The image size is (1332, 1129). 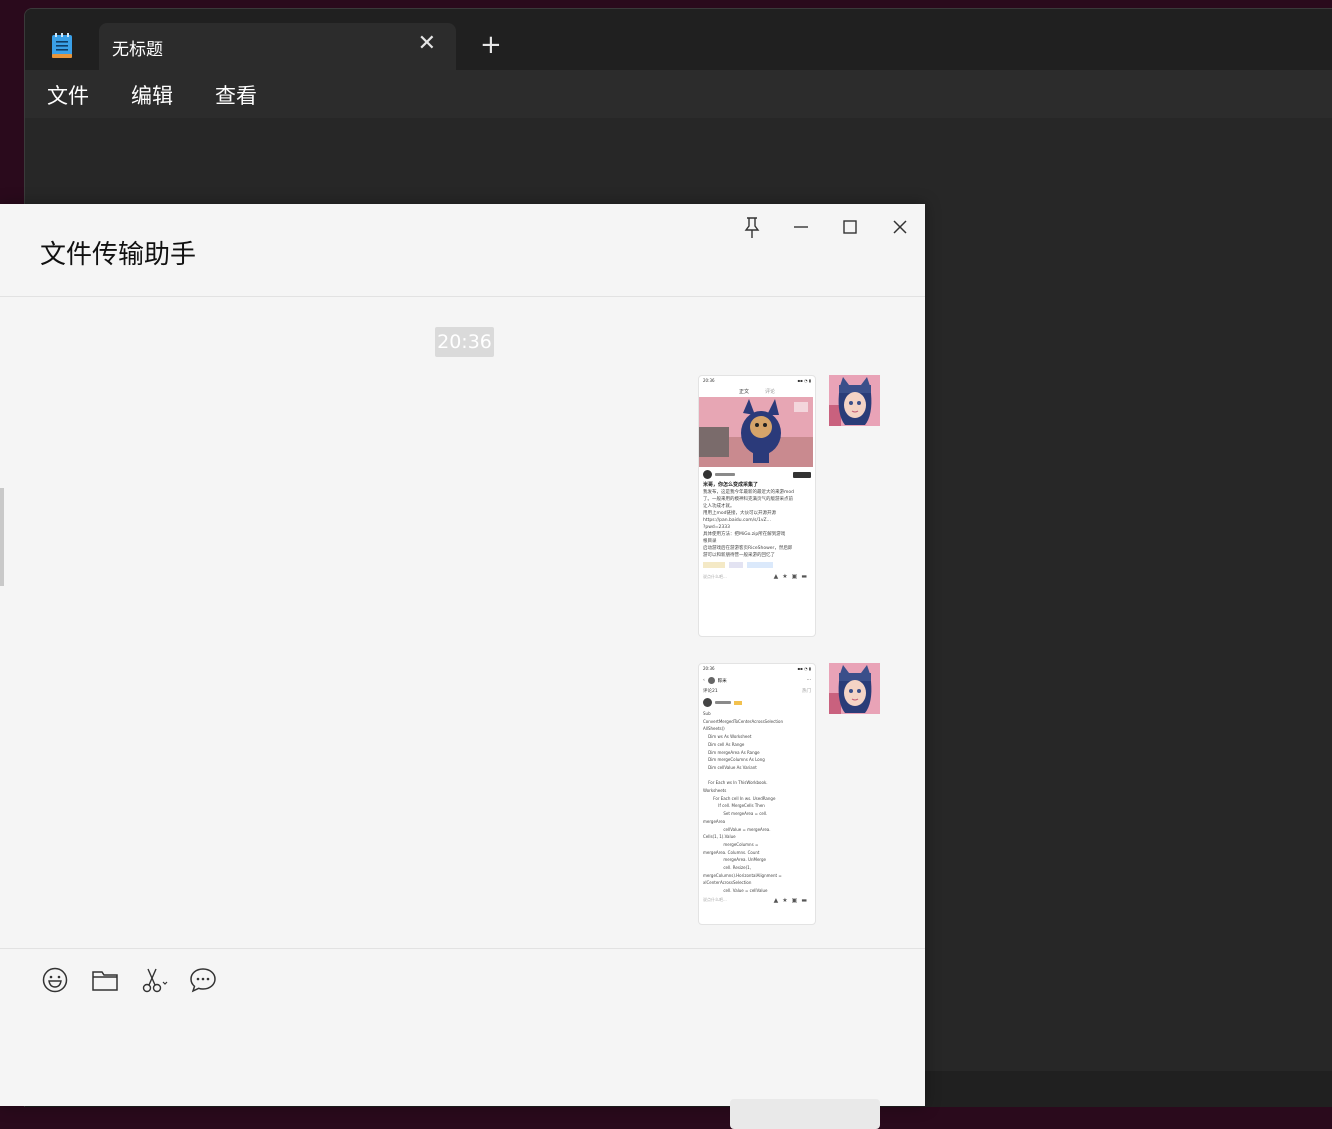 I want to click on chat-header: 文件传输助手, so click(x=462, y=250).